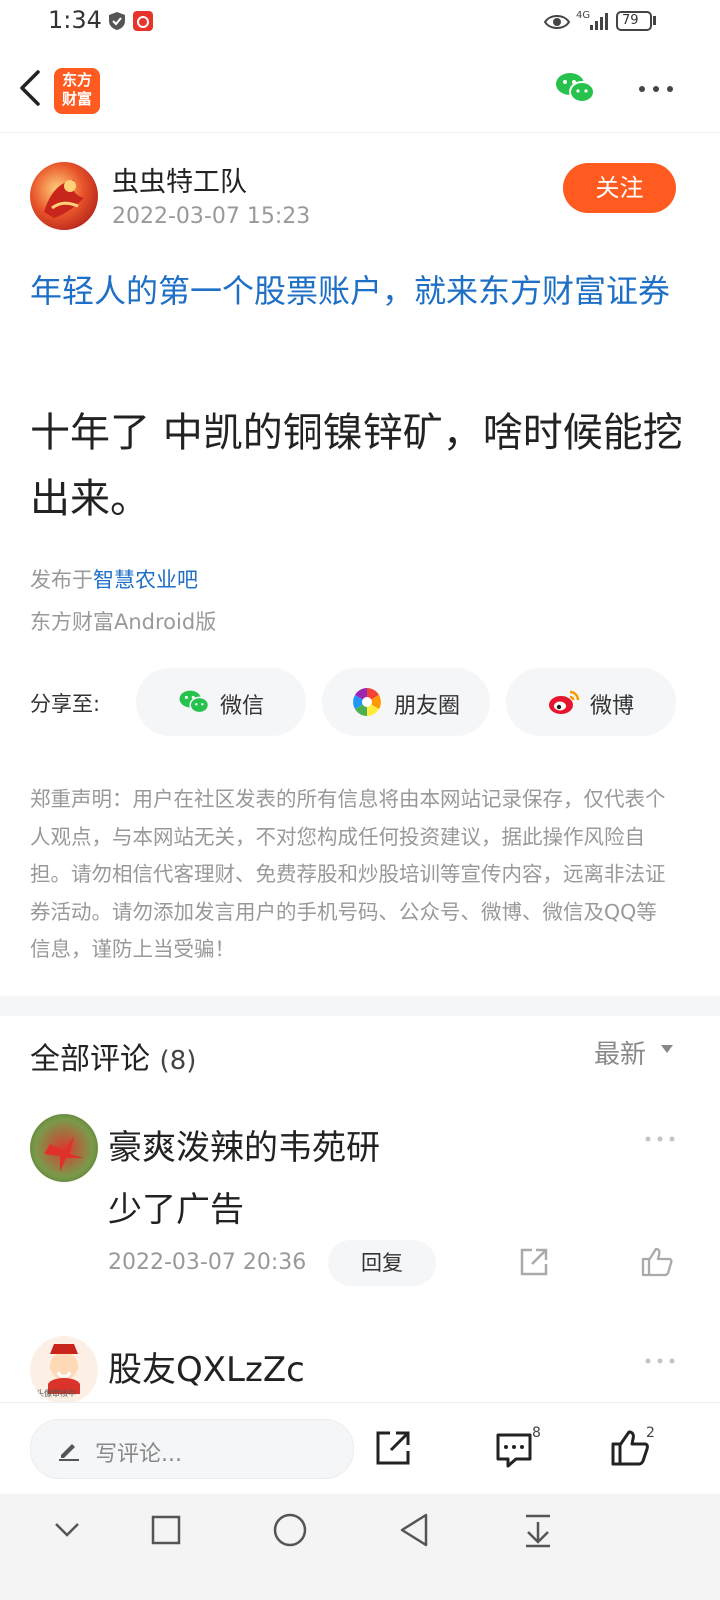  What do you see at coordinates (538, 1530) in the screenshot?
I see `download-icon` at bounding box center [538, 1530].